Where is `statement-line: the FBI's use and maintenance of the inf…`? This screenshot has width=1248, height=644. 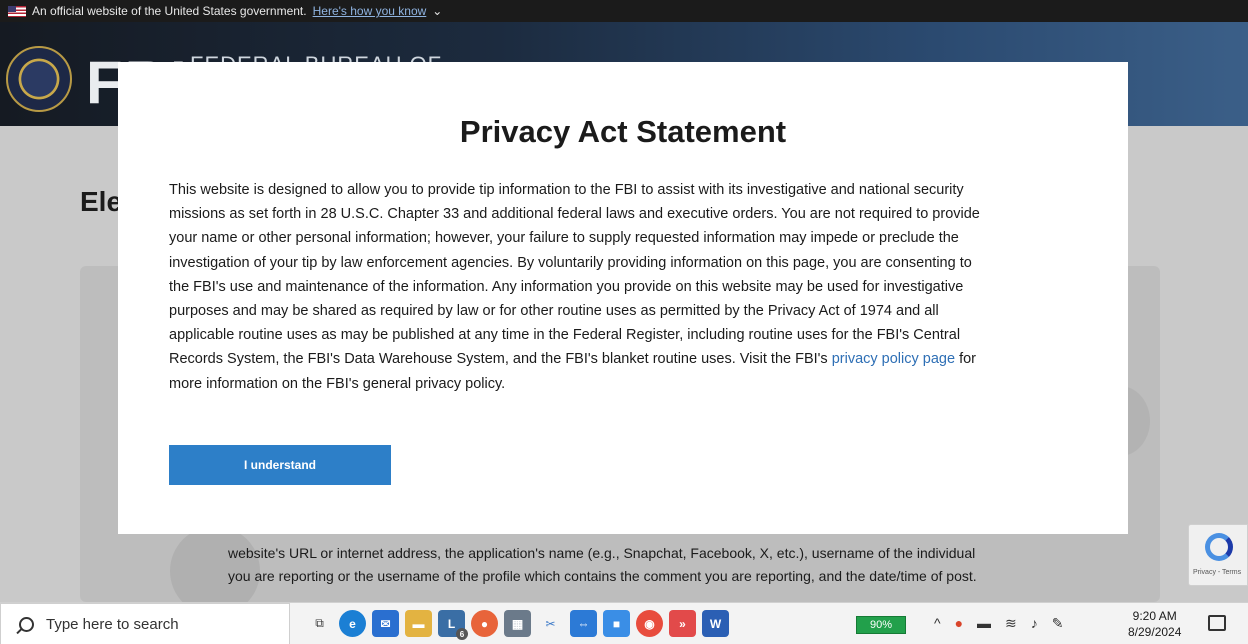
statement-line: the FBI's use and maintenance of the inf… is located at coordinates (566, 286).